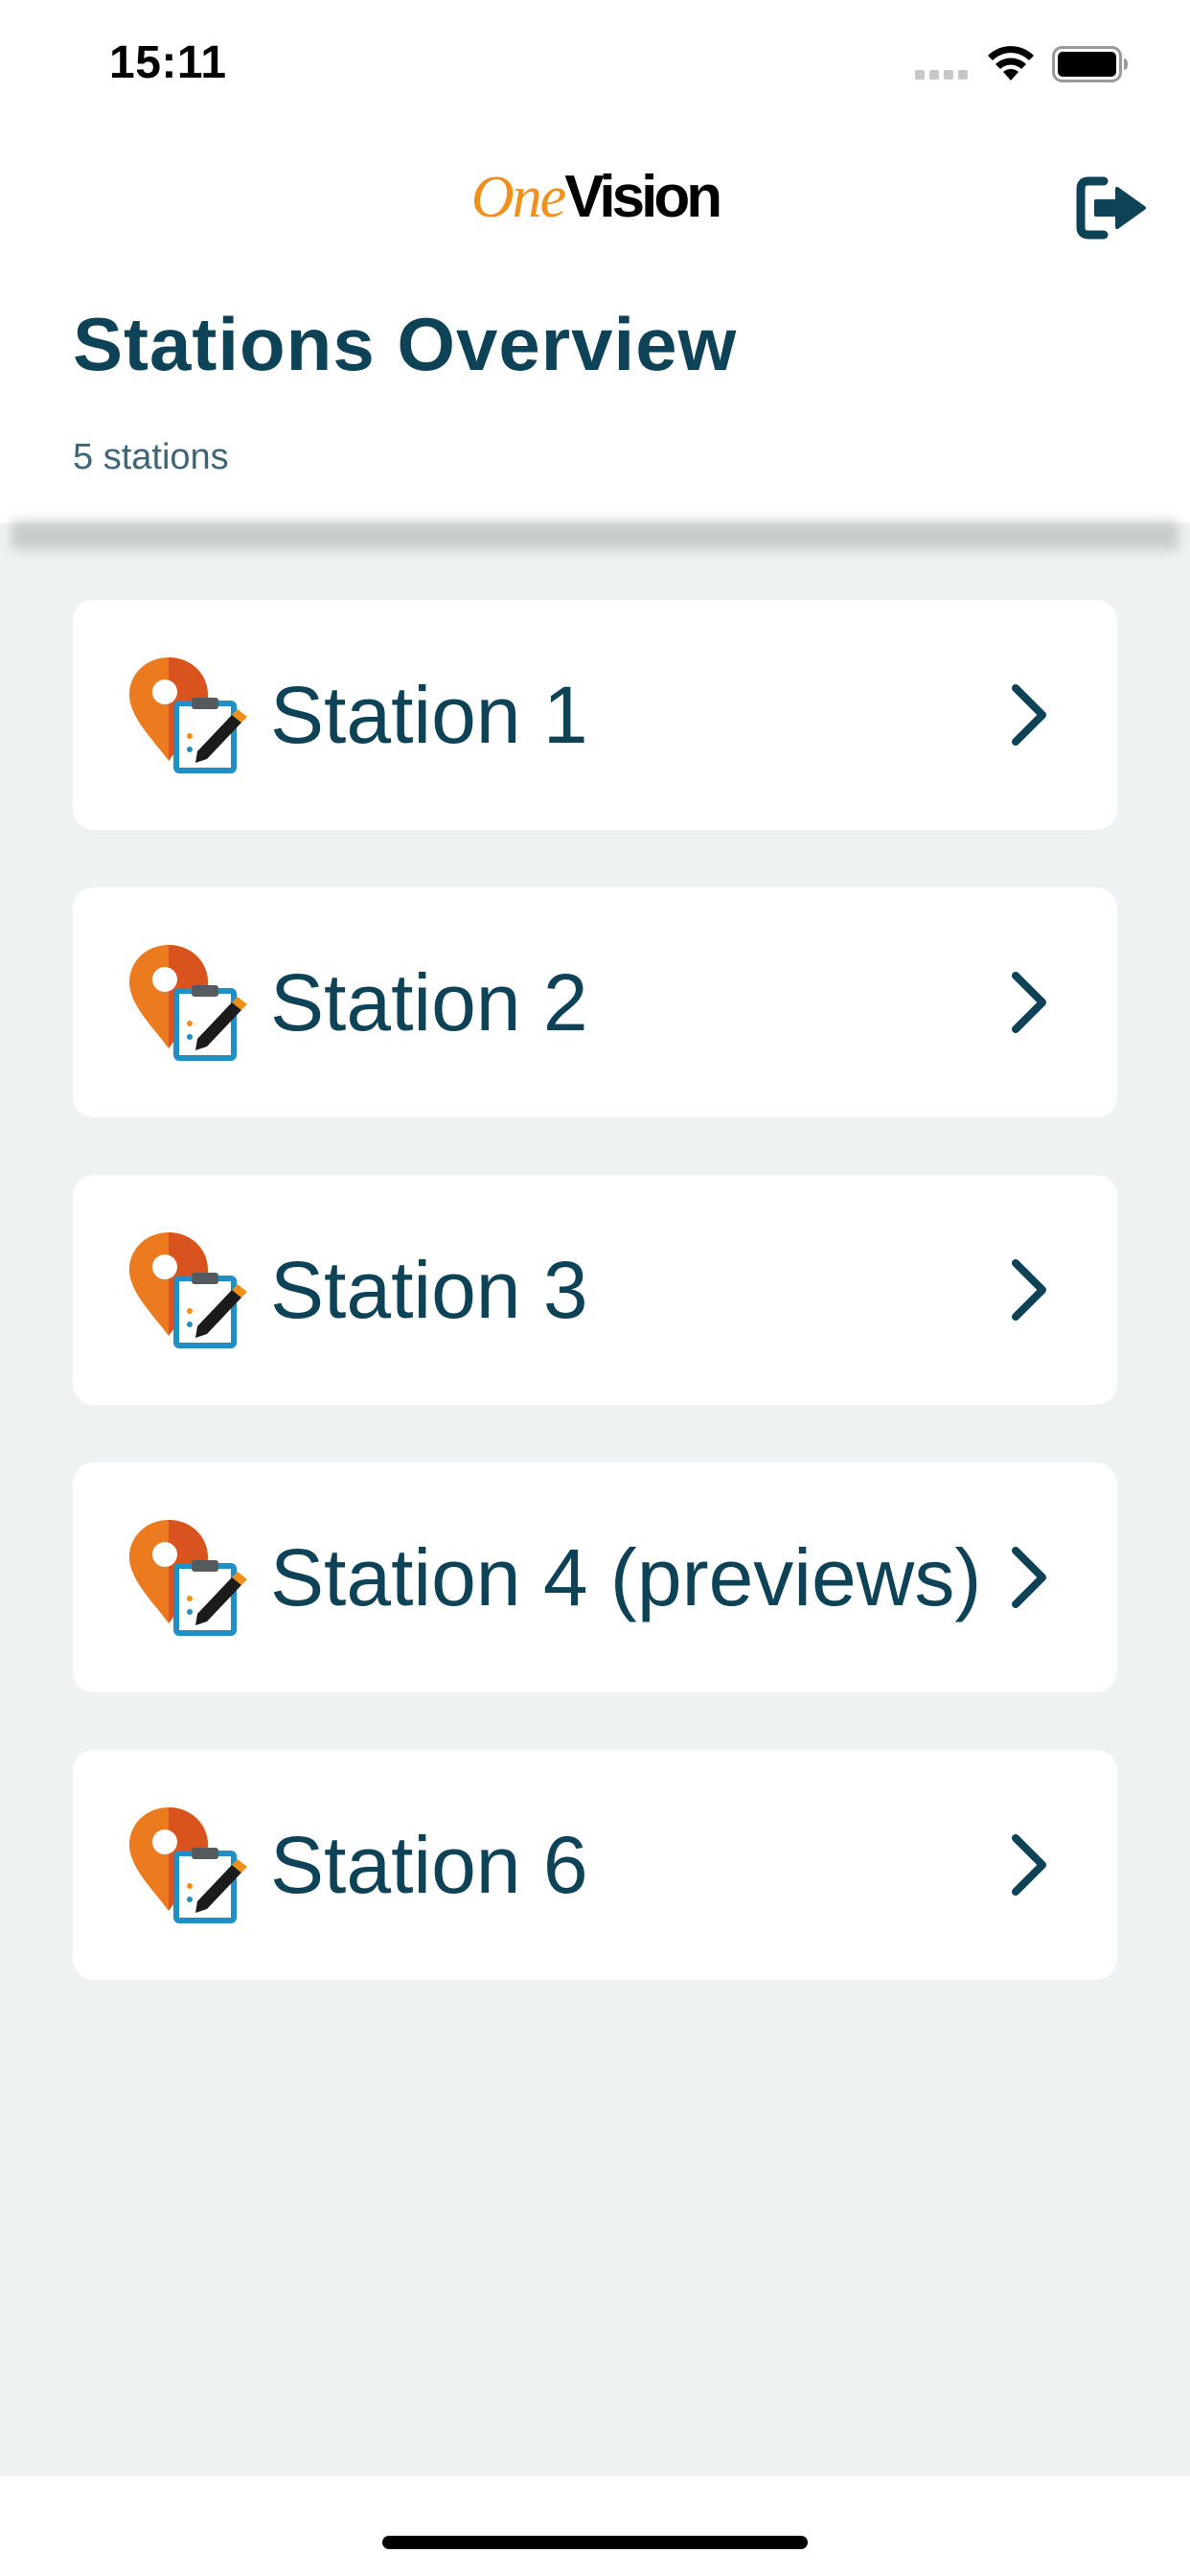  What do you see at coordinates (595, 715) in the screenshot?
I see `station-card: Station 1` at bounding box center [595, 715].